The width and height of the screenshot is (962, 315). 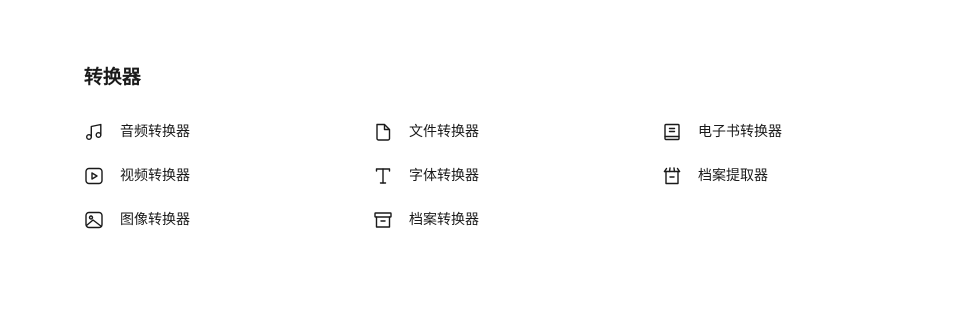 What do you see at coordinates (672, 132) in the screenshot?
I see `ebook-icon` at bounding box center [672, 132].